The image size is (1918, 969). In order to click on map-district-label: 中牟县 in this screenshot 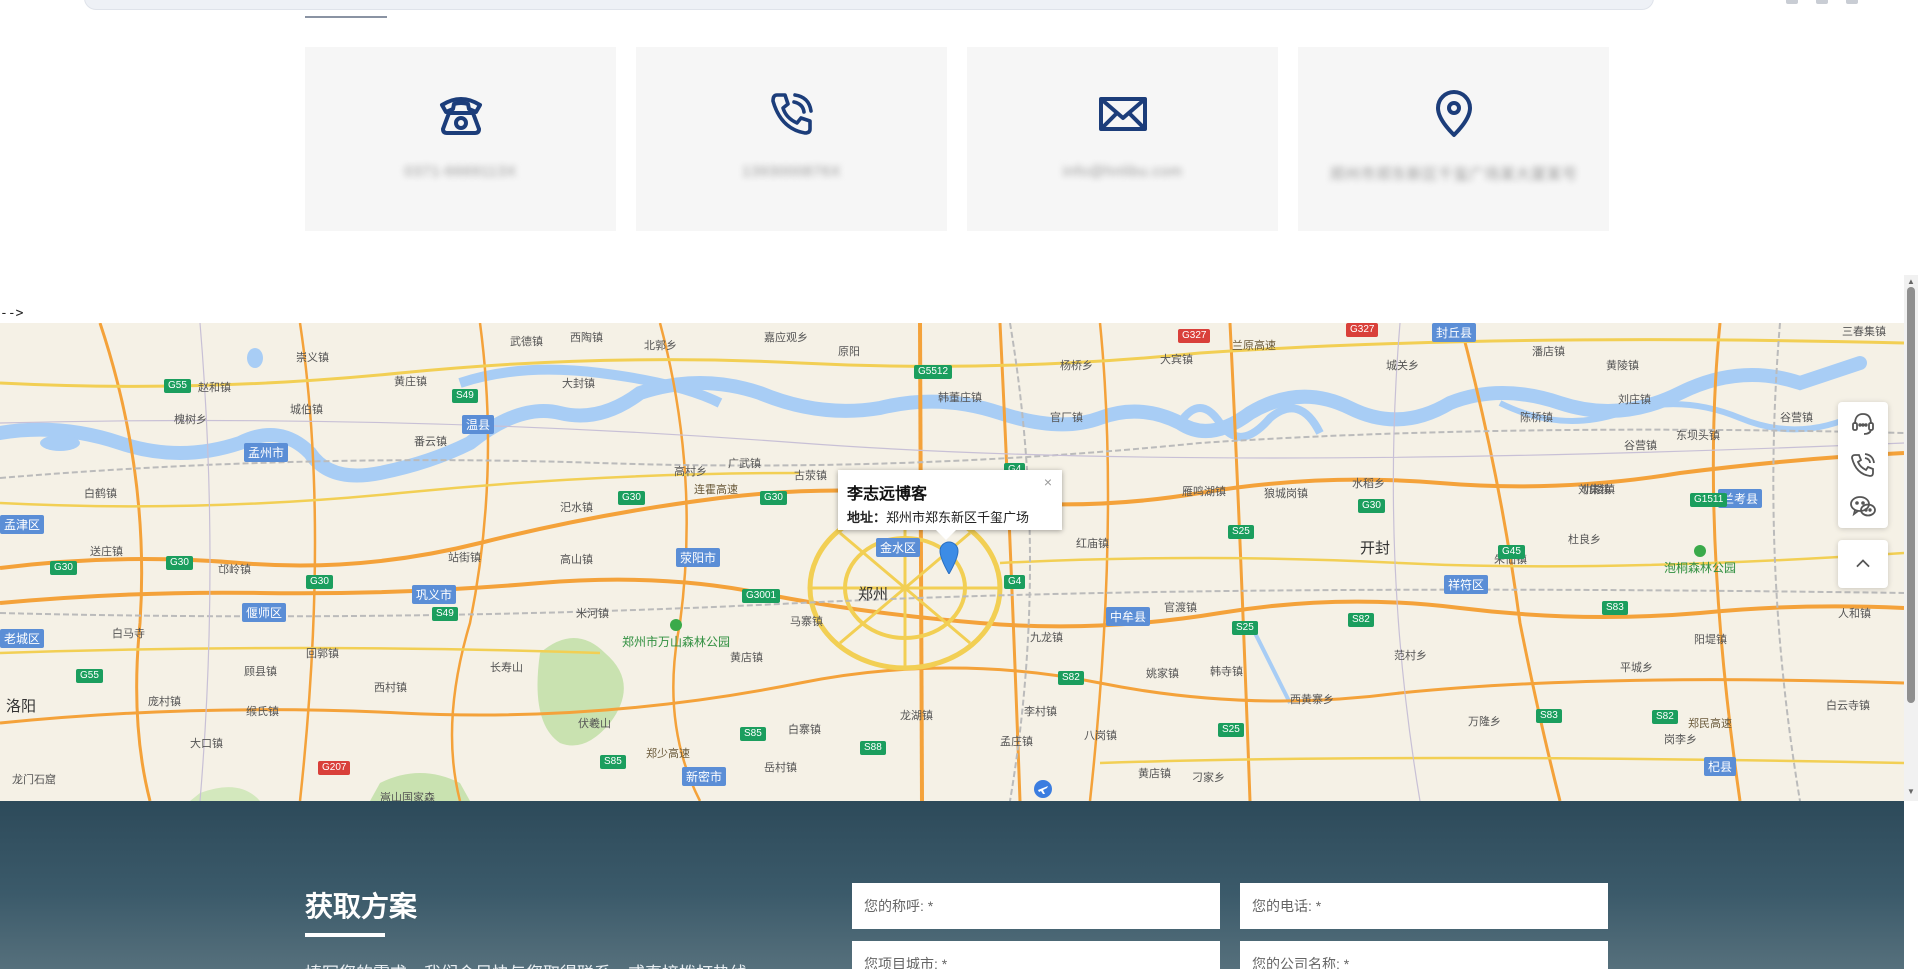, I will do `click(1128, 616)`.